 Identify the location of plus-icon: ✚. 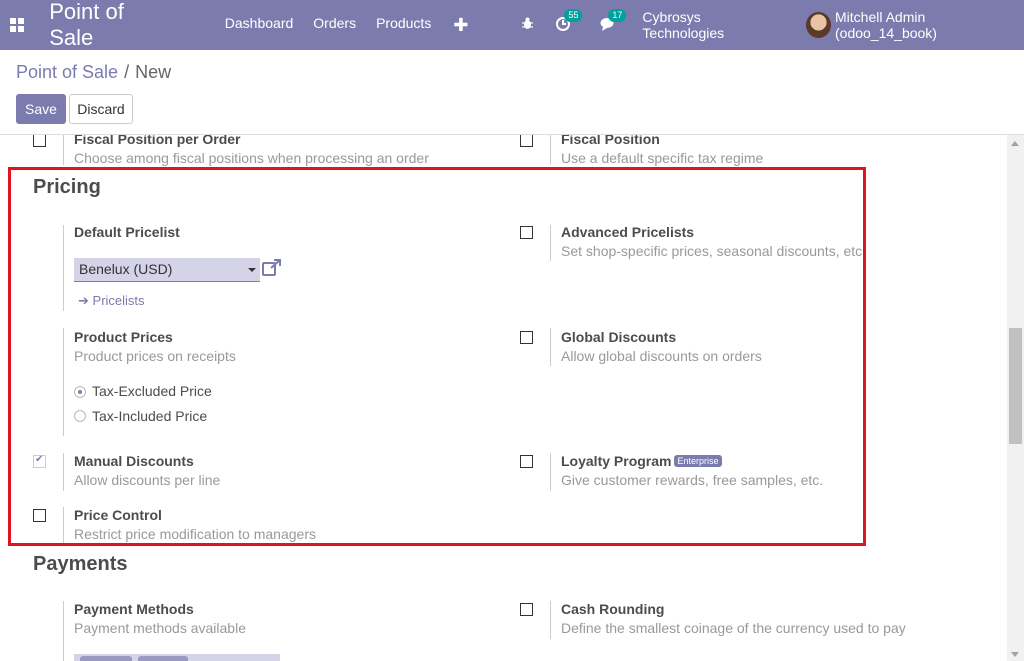
(460, 25).